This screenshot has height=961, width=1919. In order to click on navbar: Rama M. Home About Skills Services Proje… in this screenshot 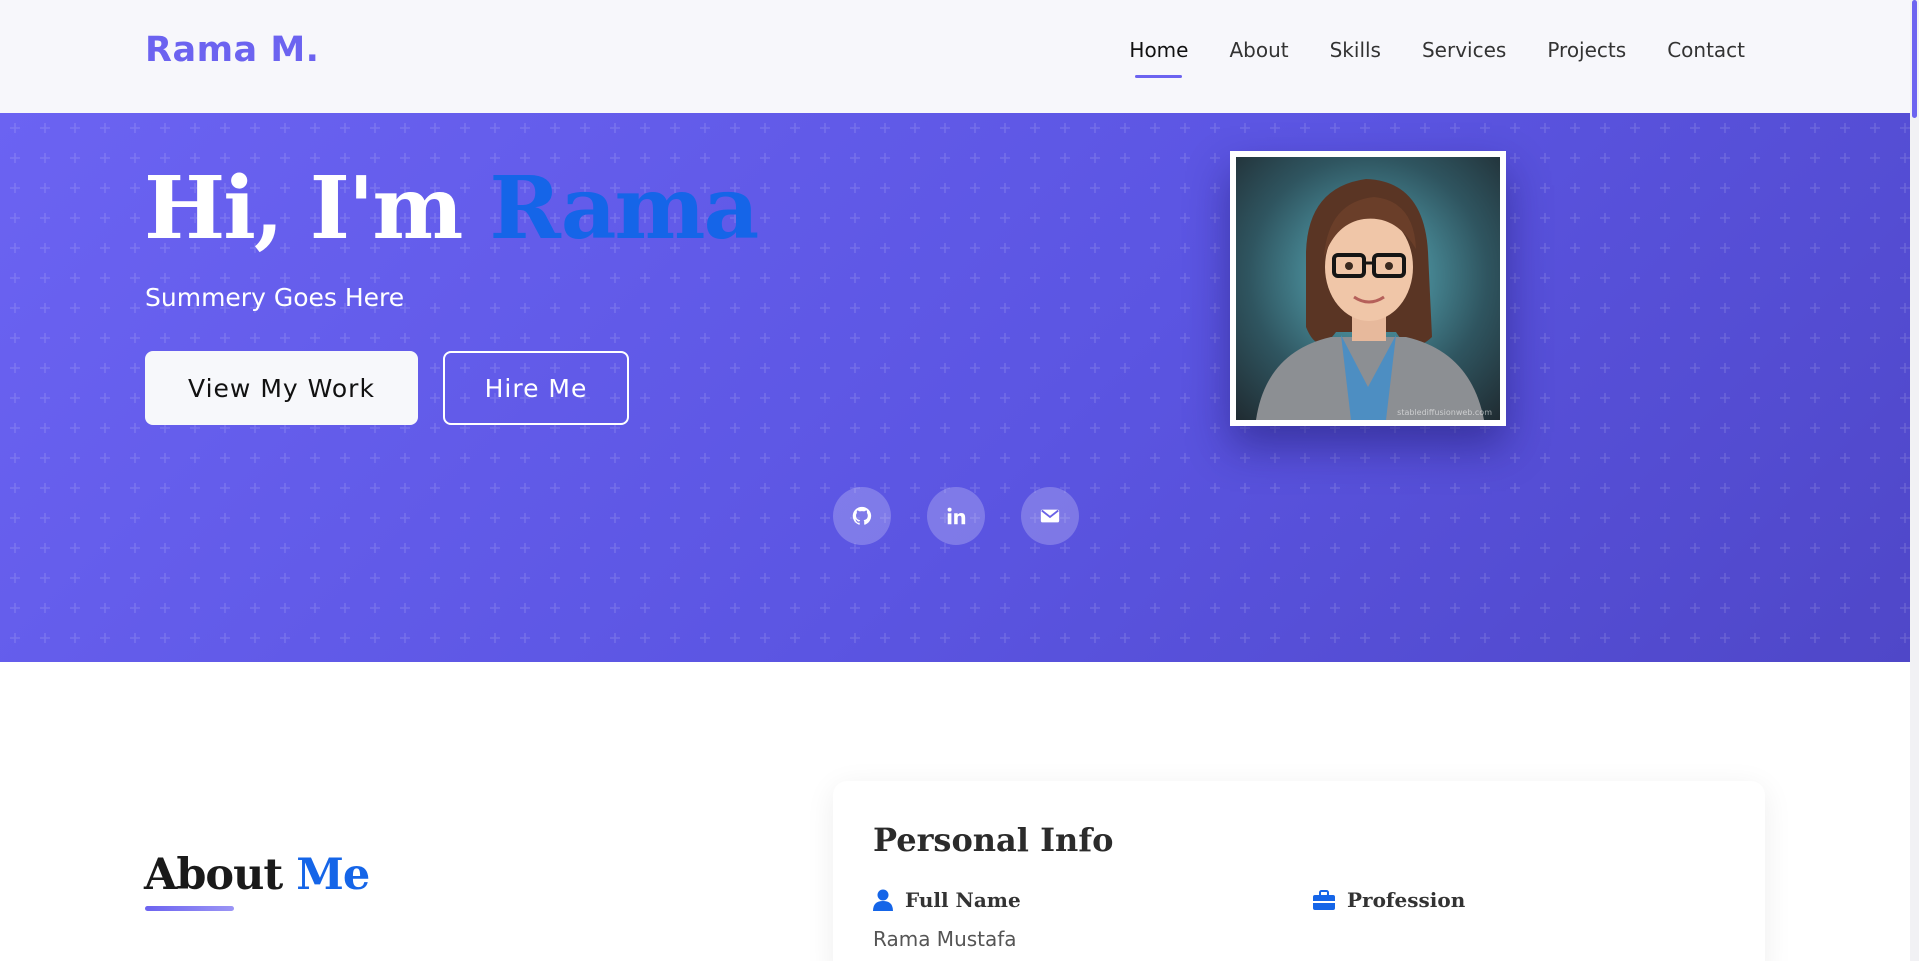, I will do `click(955, 56)`.